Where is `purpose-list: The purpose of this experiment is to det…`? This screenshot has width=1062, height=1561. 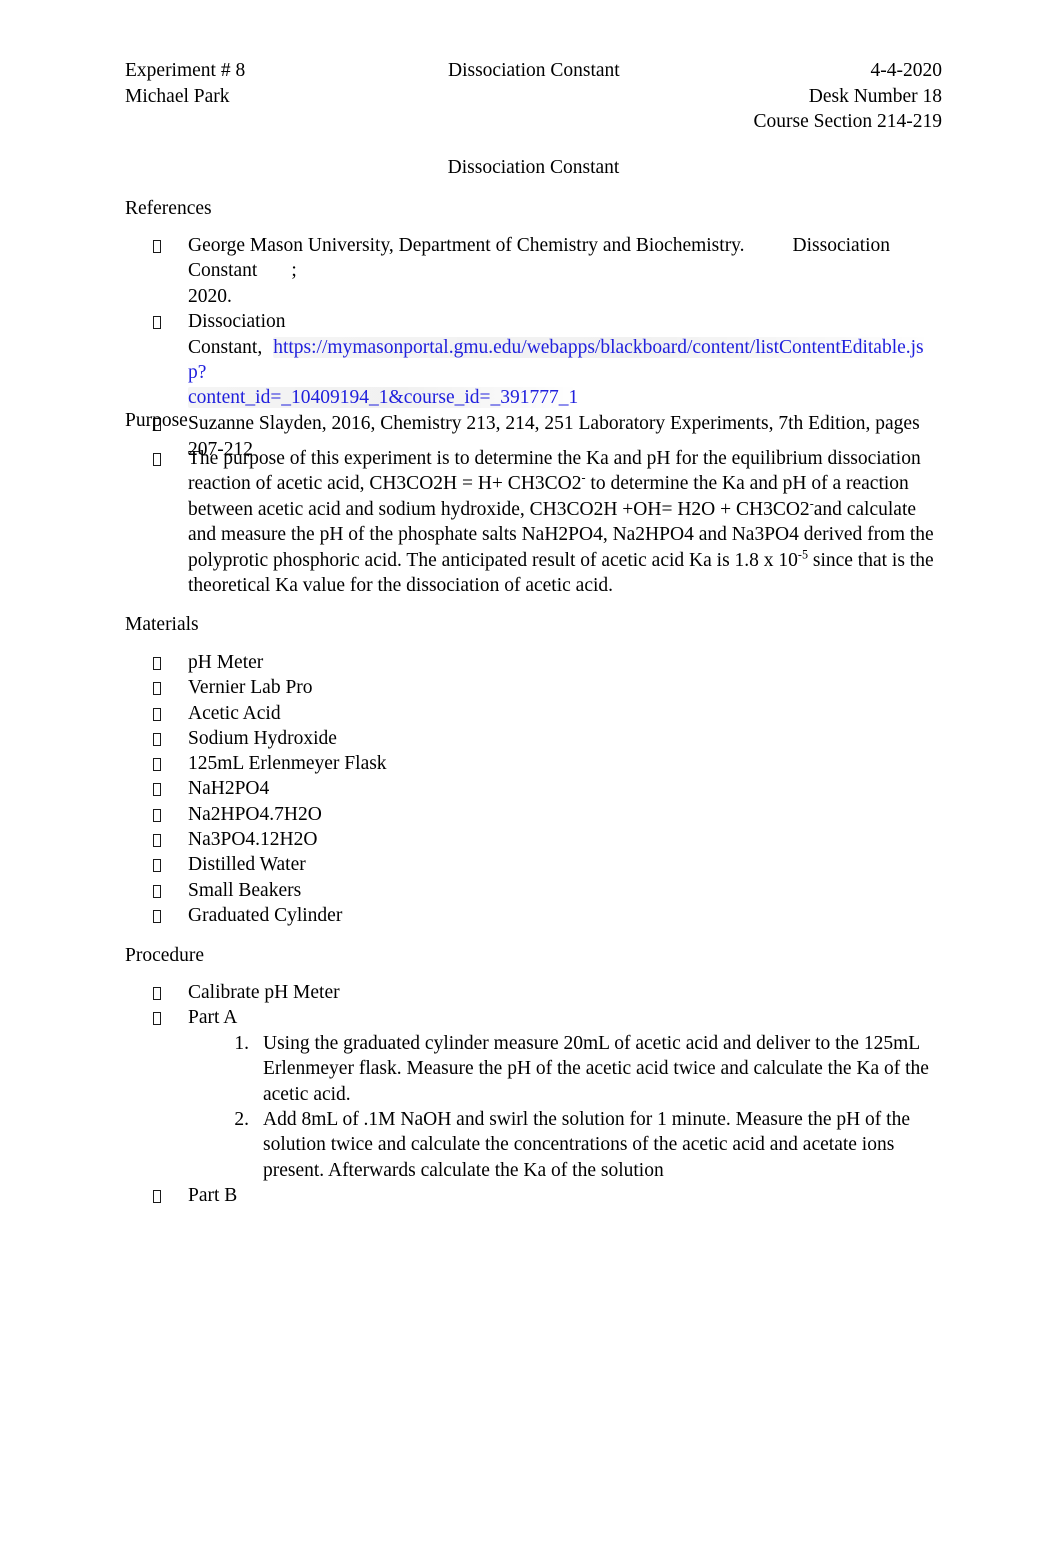
purpose-list: The purpose of this experiment is to det… is located at coordinates (531, 522).